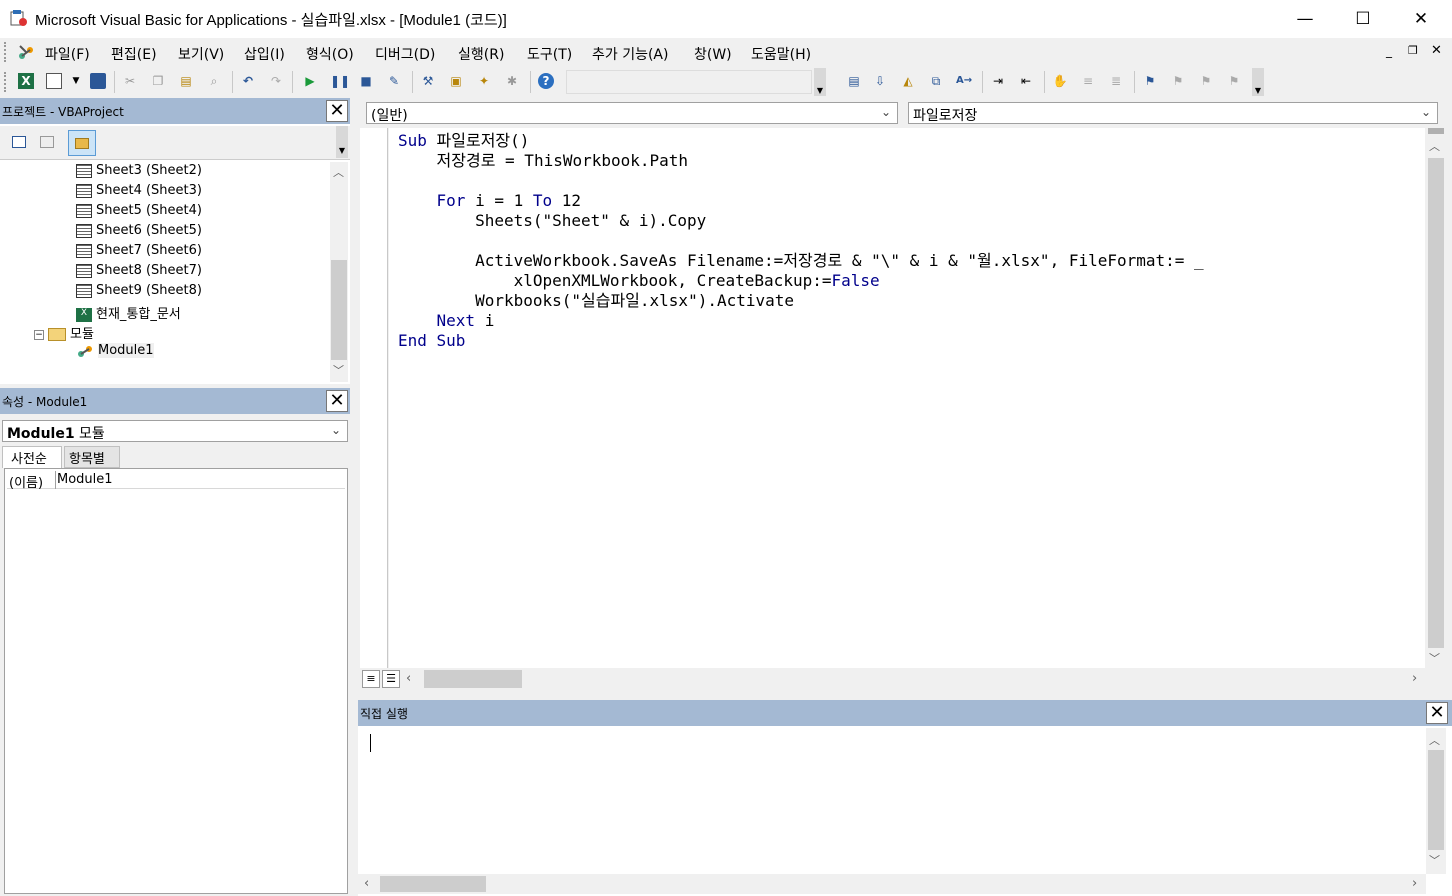 This screenshot has height=896, width=1452. Describe the element at coordinates (463, 141) in the screenshot. I see `code-line: Sub 파일로저장()` at that location.